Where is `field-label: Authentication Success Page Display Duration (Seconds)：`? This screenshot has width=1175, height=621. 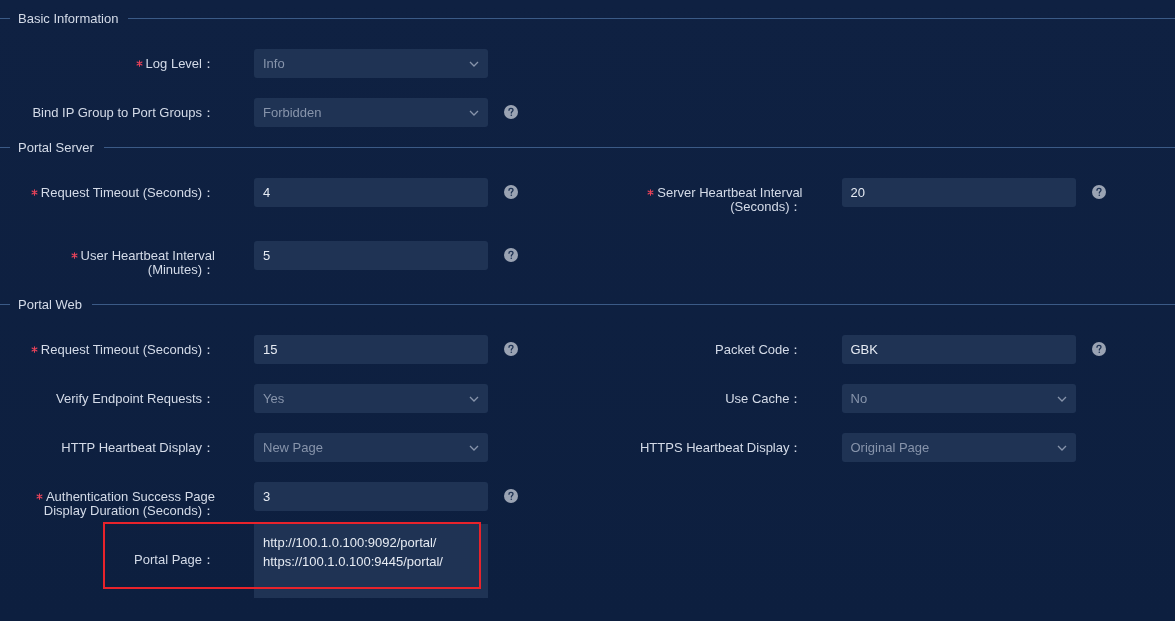
field-label: Authentication Success Page Display Duration (Seconds)： is located at coordinates (129, 503).